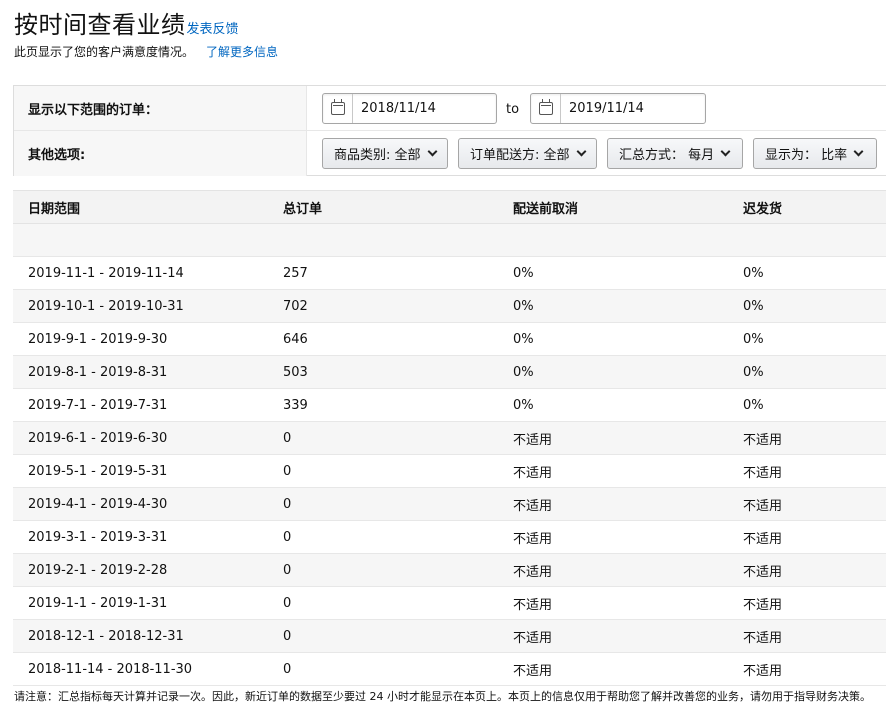 The height and width of the screenshot is (716, 886). What do you see at coordinates (513, 109) in the screenshot?
I see `date-to-label: to` at bounding box center [513, 109].